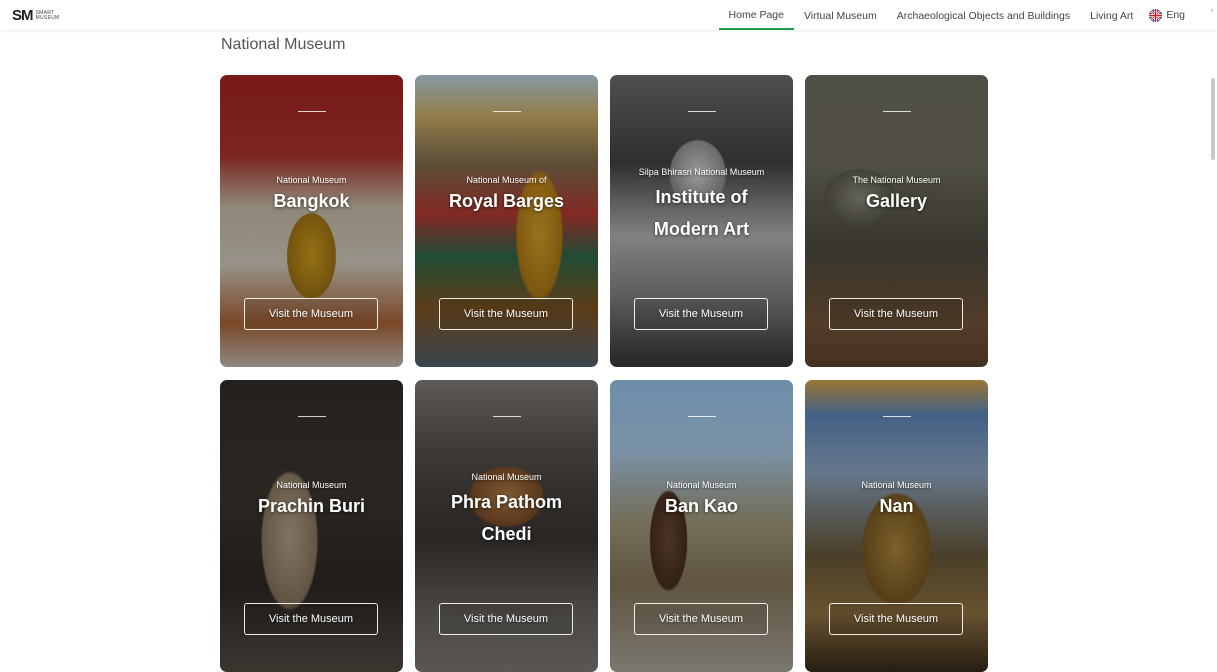 The image size is (1217, 672). Describe the element at coordinates (701, 526) in the screenshot. I see `museum-card-ban-kao: National Museum Ban Kao Visit the Museum` at that location.